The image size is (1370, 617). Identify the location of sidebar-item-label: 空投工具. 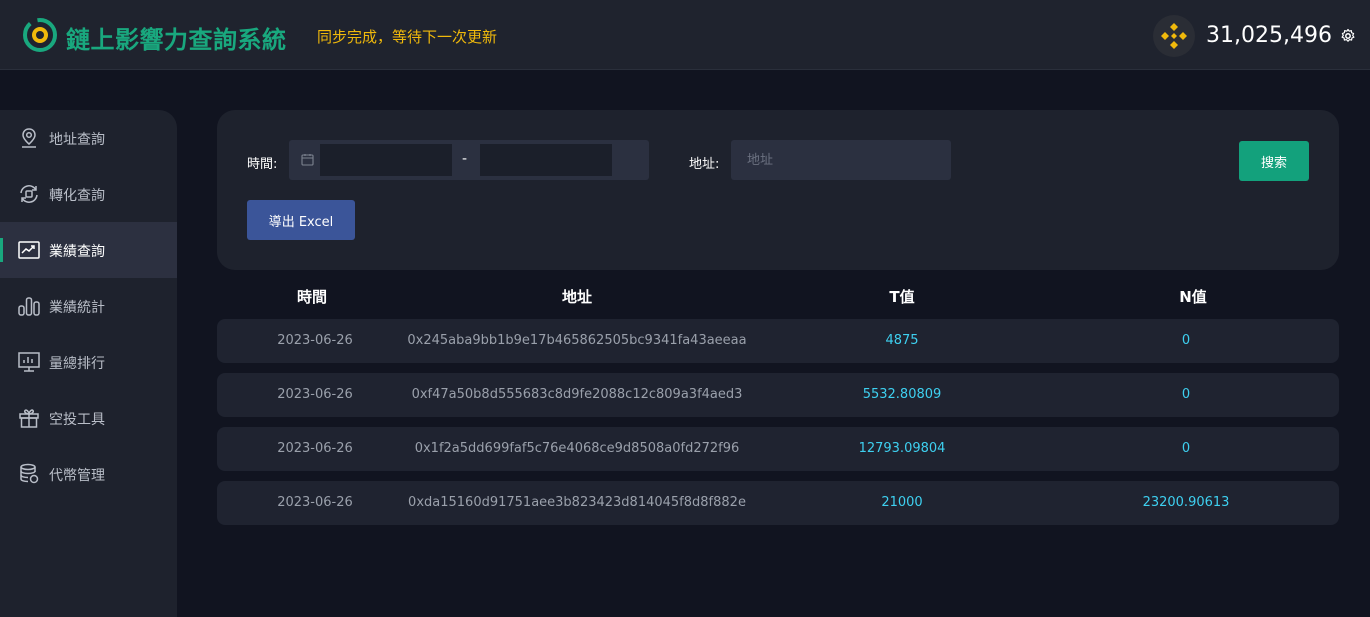
(77, 420).